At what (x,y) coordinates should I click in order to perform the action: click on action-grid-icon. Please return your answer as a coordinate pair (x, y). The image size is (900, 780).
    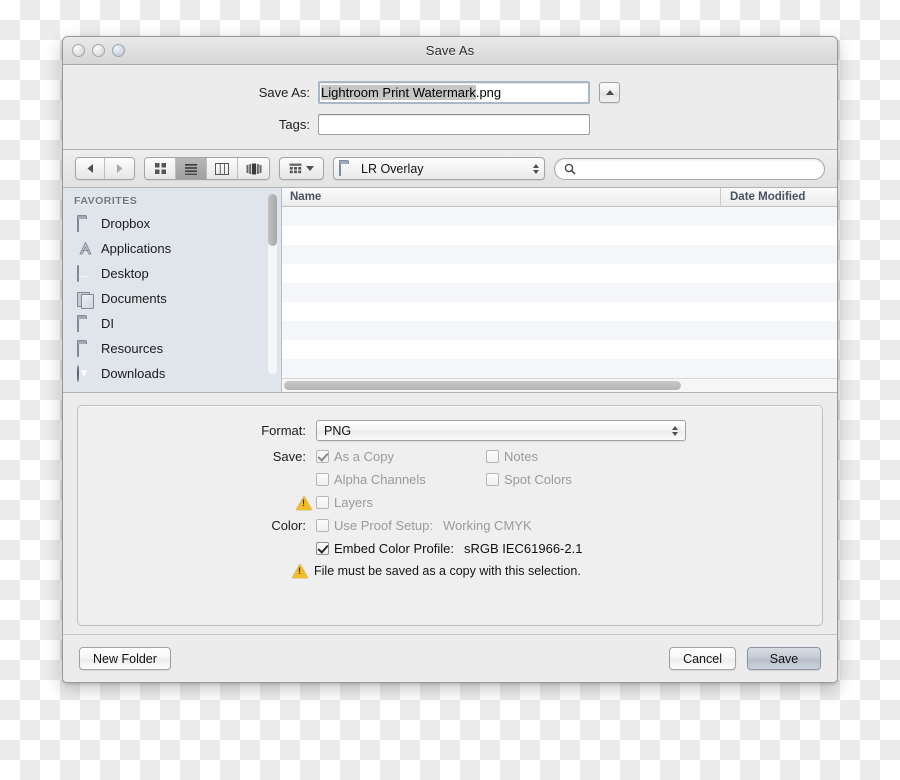
    Looking at the image, I should click on (295, 168).